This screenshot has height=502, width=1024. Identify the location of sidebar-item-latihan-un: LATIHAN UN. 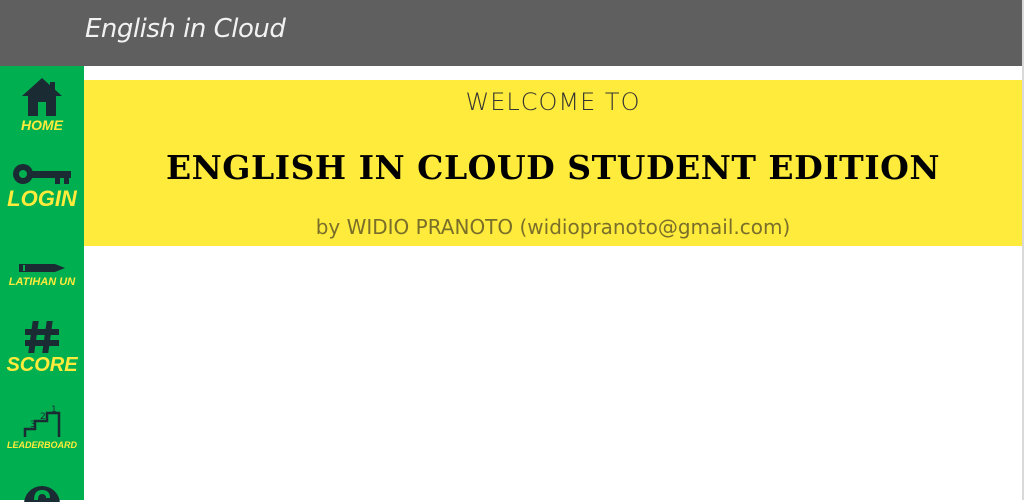
(42, 275).